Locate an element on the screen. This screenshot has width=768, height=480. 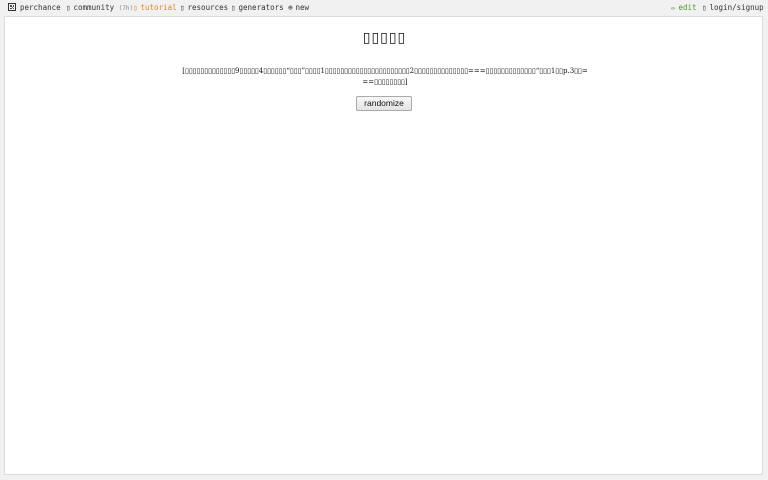
nav-login-label: login/signup is located at coordinates (736, 7).